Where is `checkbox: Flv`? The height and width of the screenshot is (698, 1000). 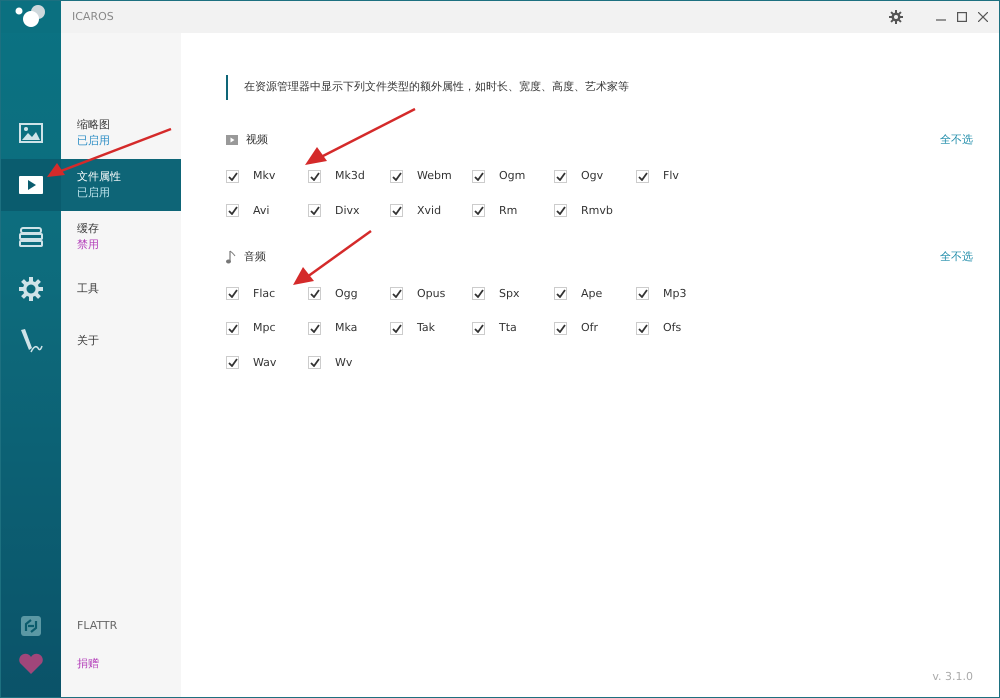 checkbox: Flv is located at coordinates (677, 176).